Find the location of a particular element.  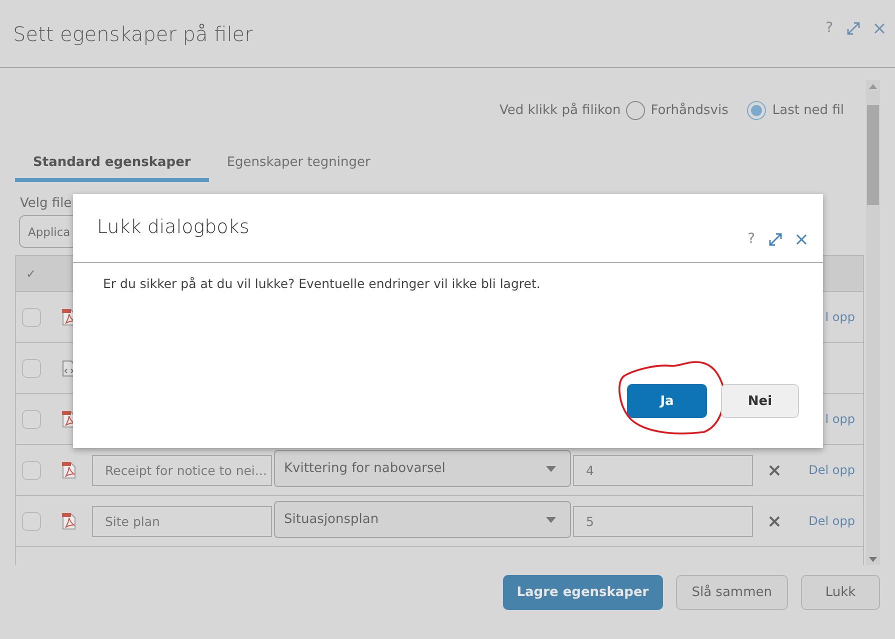

footer-button: Slå sammen is located at coordinates (732, 592).